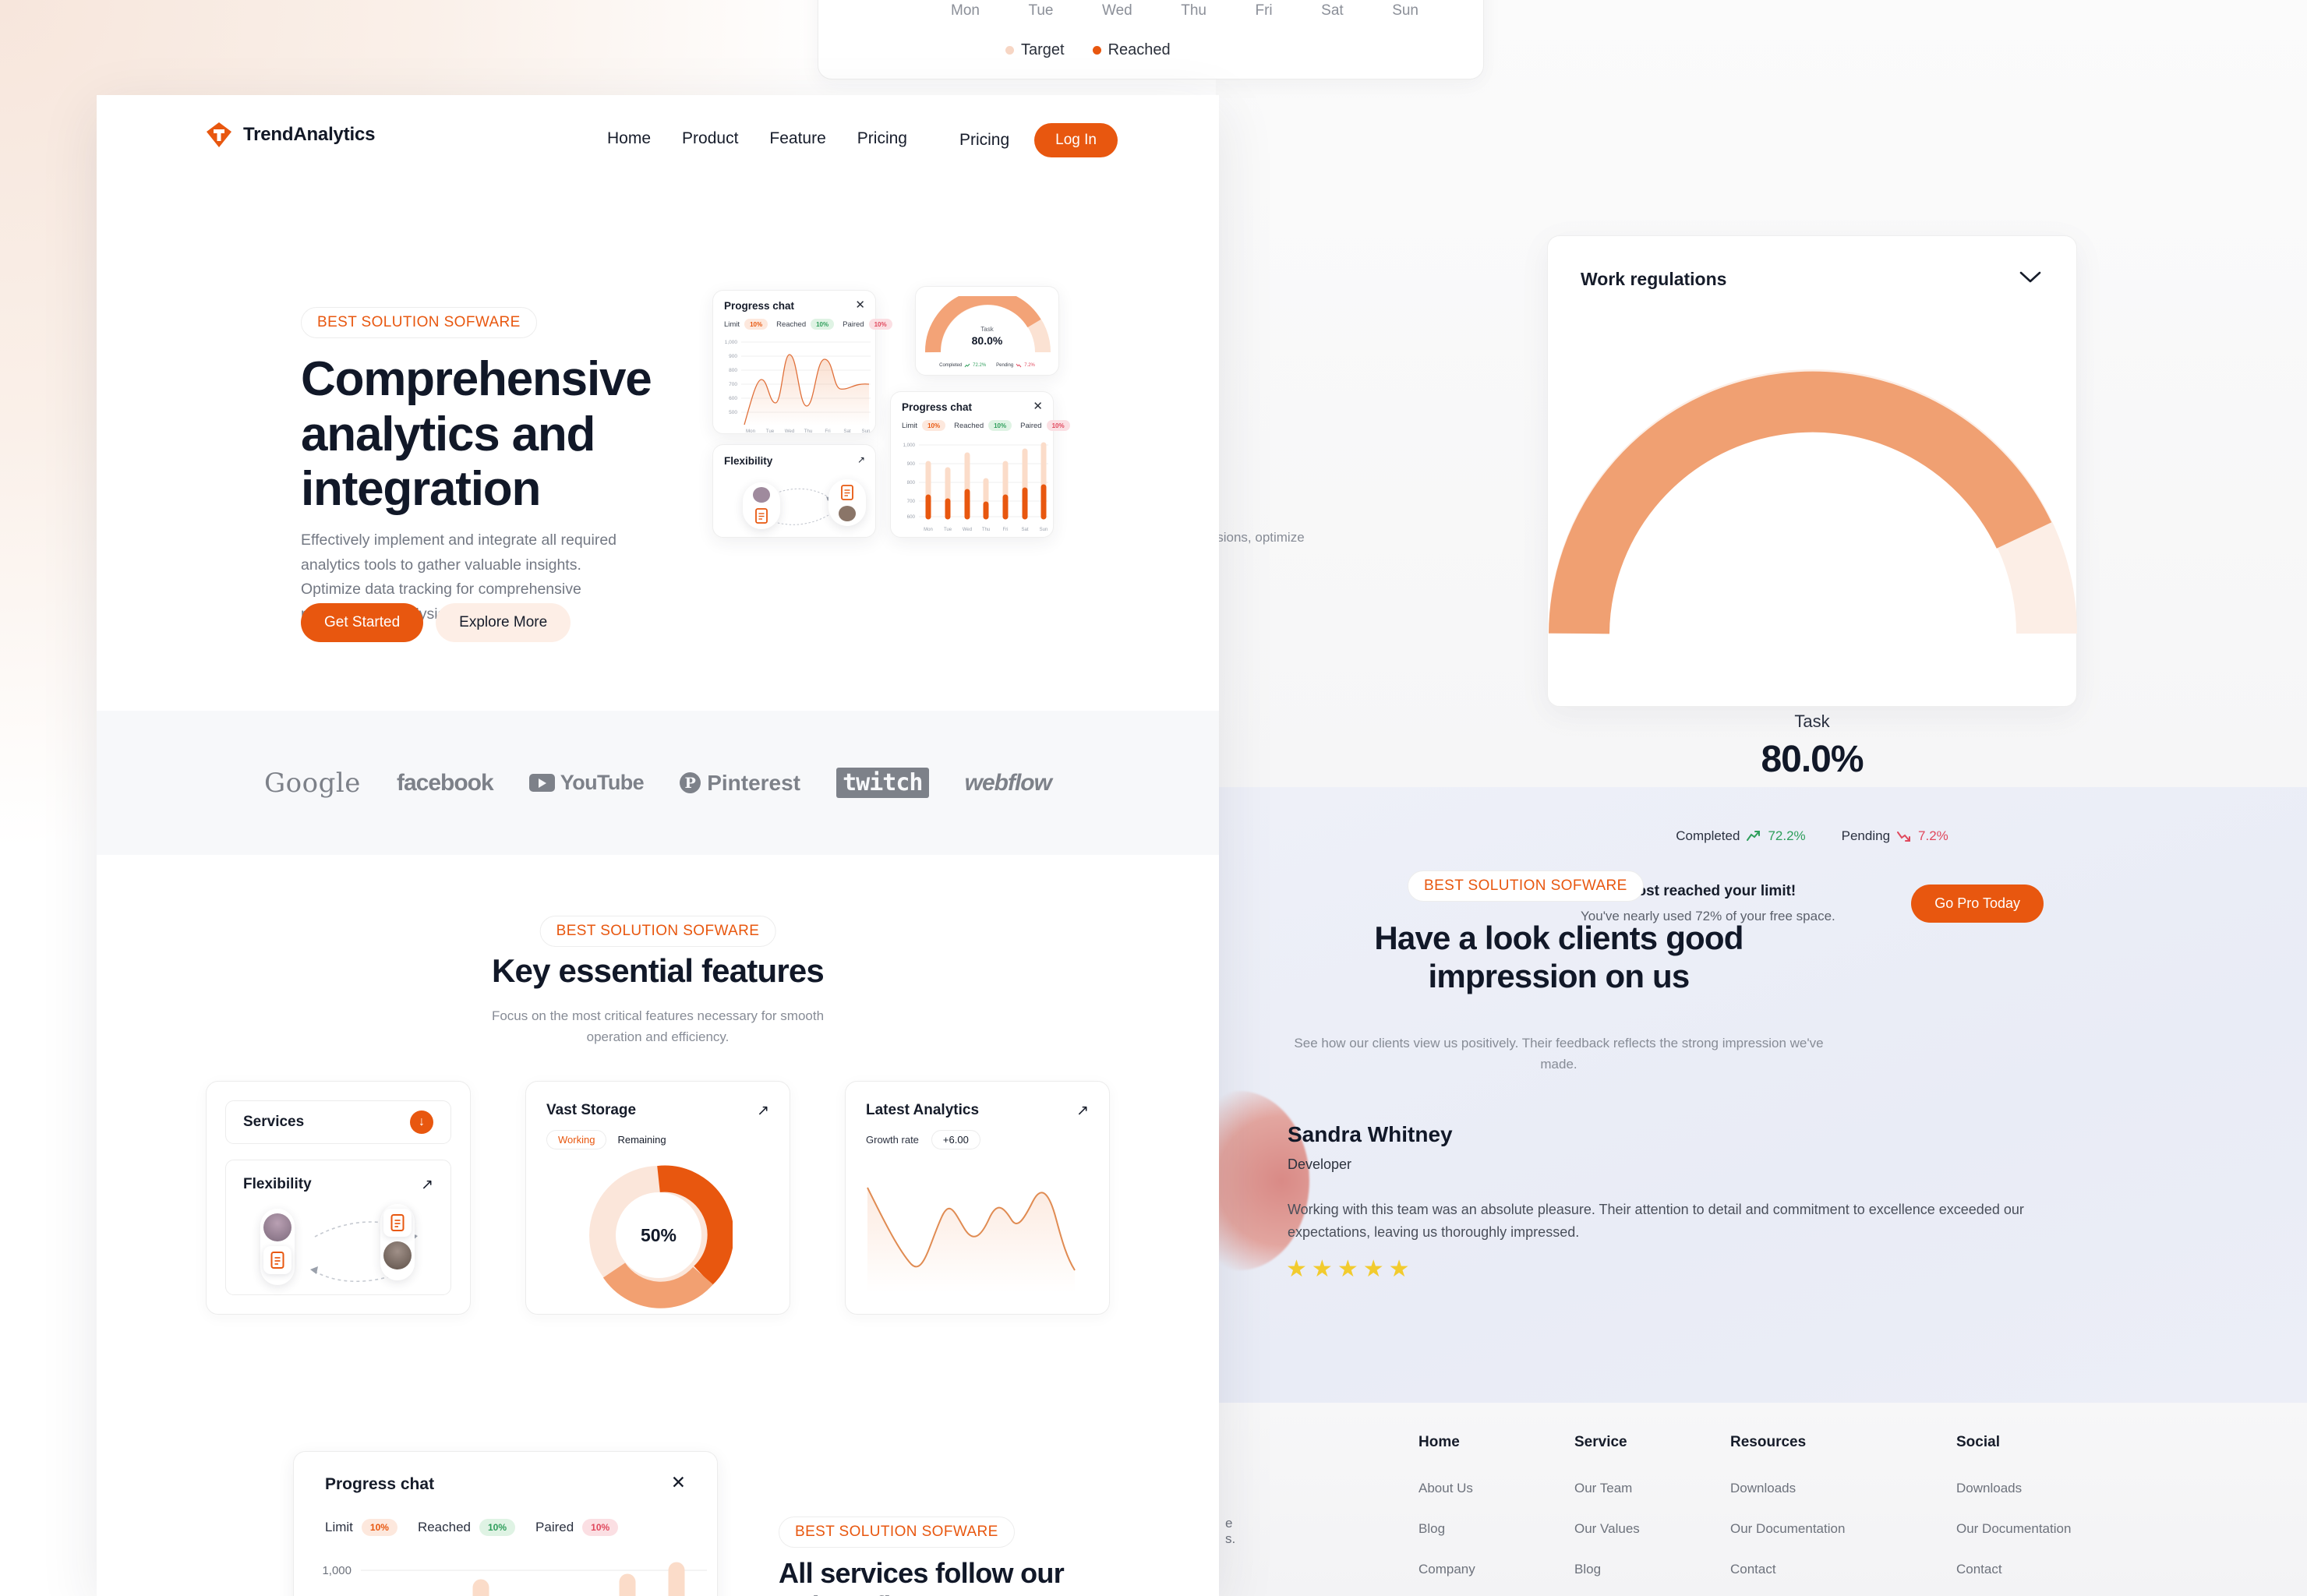 This screenshot has height=1596, width=2307. I want to click on chevron-down-icon, so click(2030, 279).